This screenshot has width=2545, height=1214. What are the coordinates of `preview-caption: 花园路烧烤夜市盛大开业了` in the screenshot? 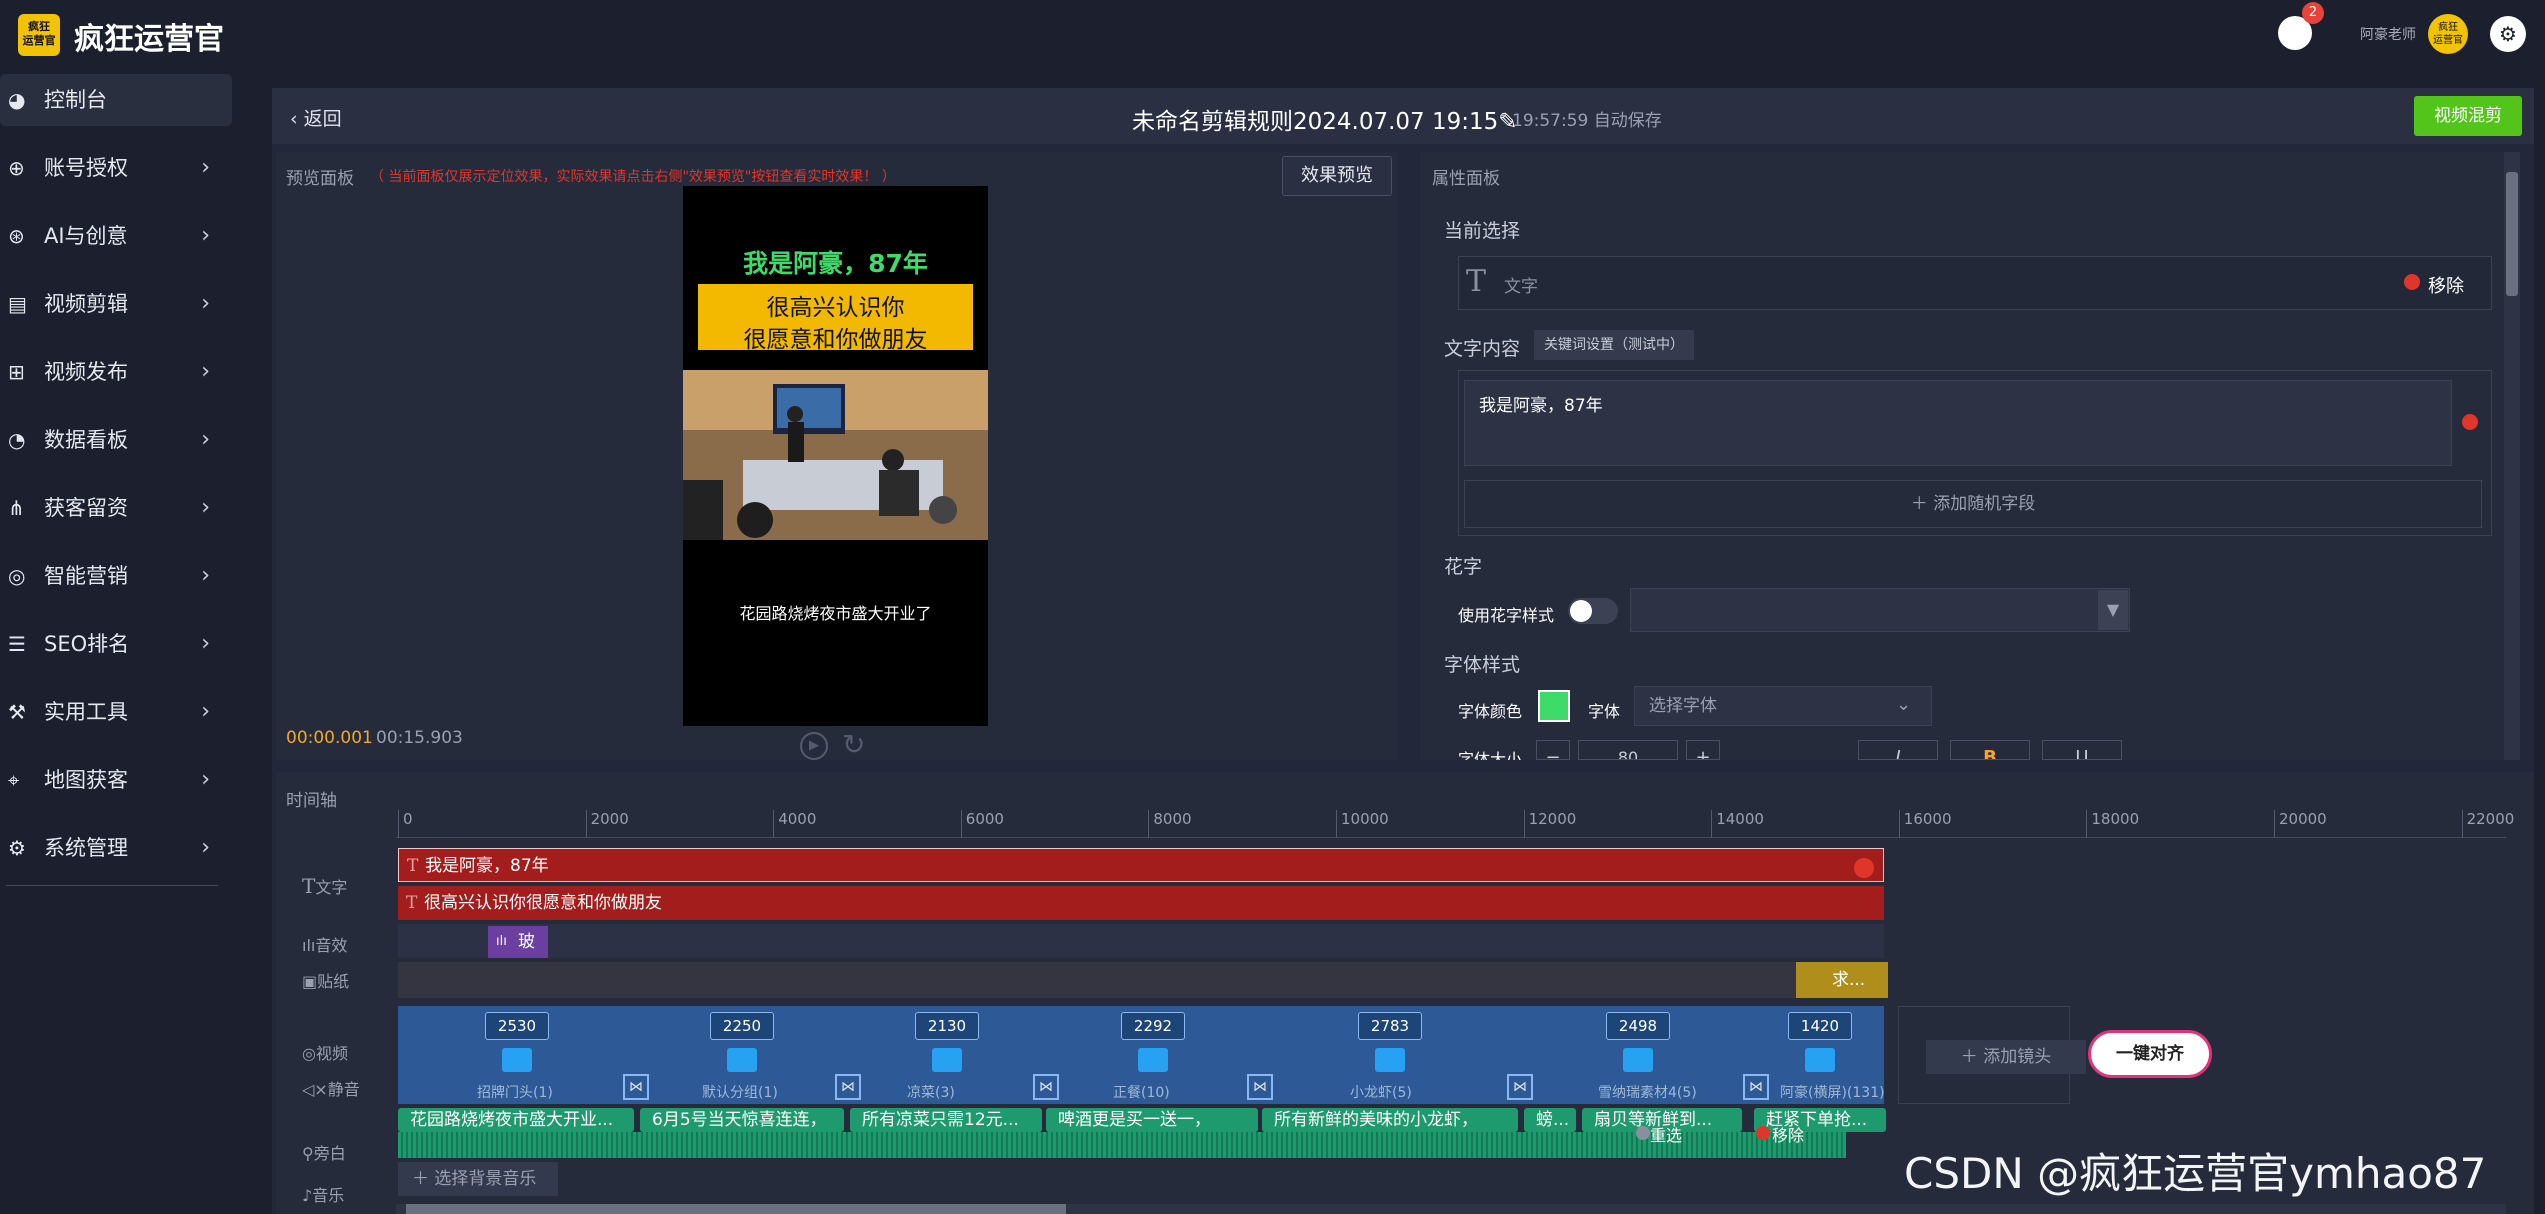 It's located at (835, 612).